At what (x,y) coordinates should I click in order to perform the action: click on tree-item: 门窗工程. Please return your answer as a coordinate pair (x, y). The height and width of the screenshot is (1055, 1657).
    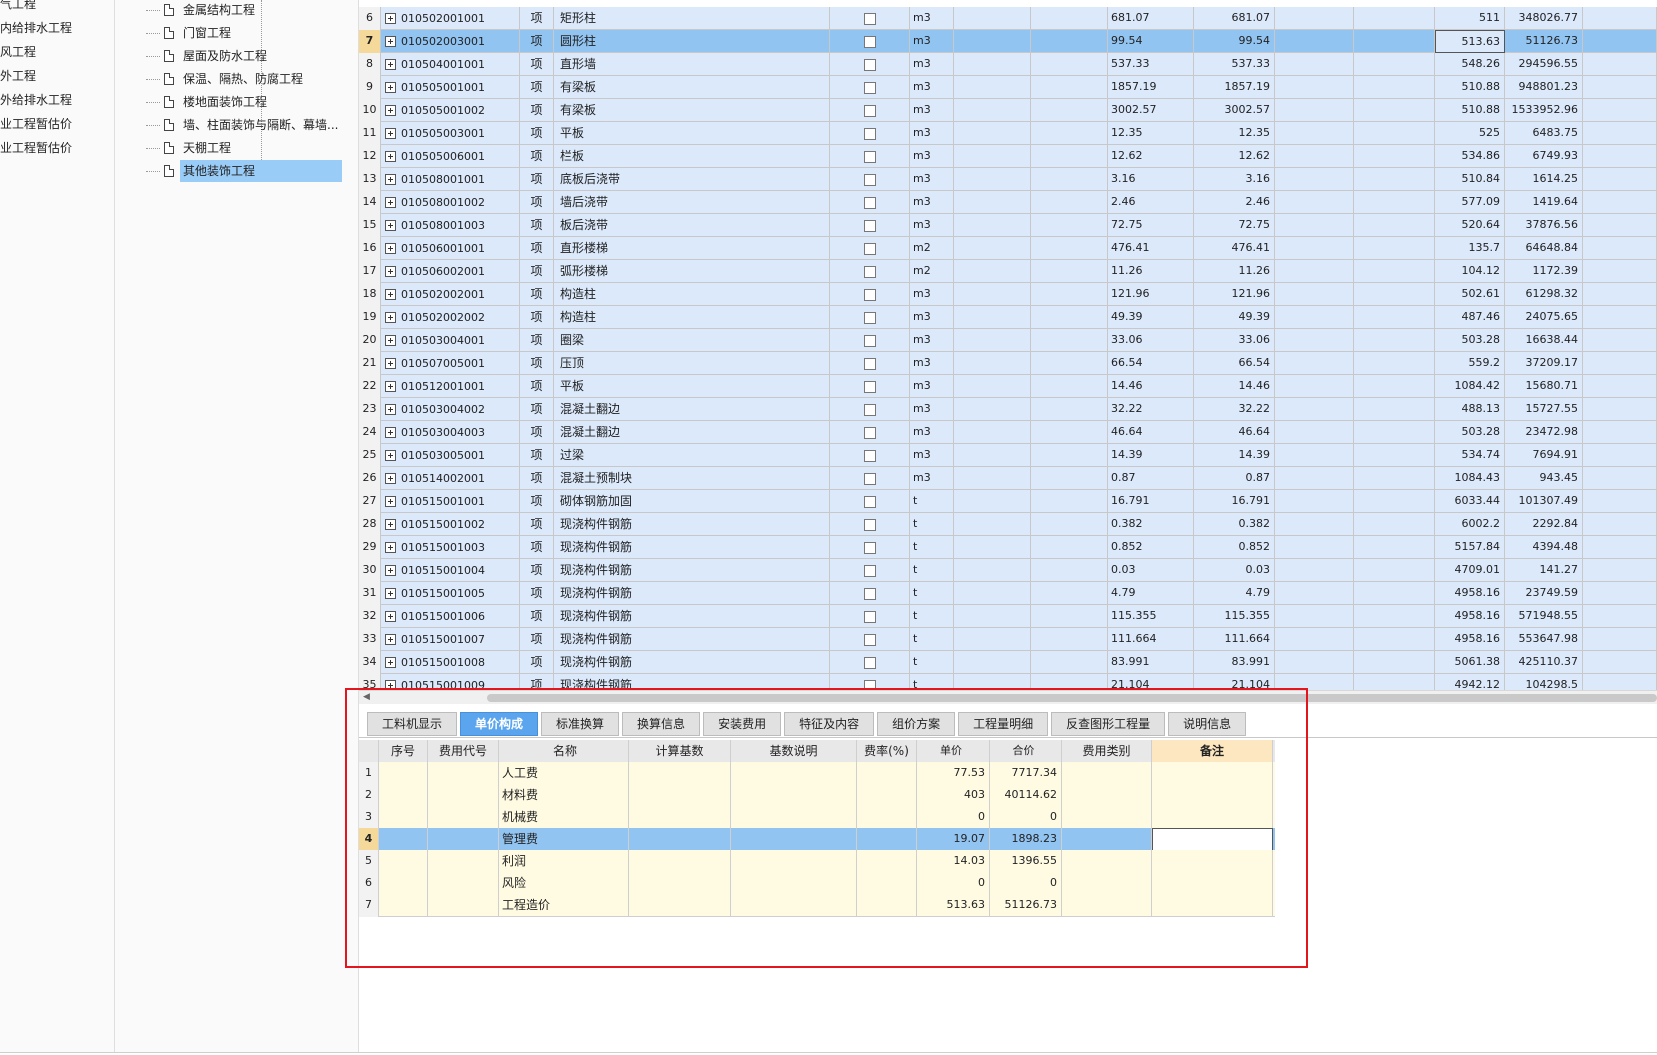
    Looking at the image, I should click on (190, 33).